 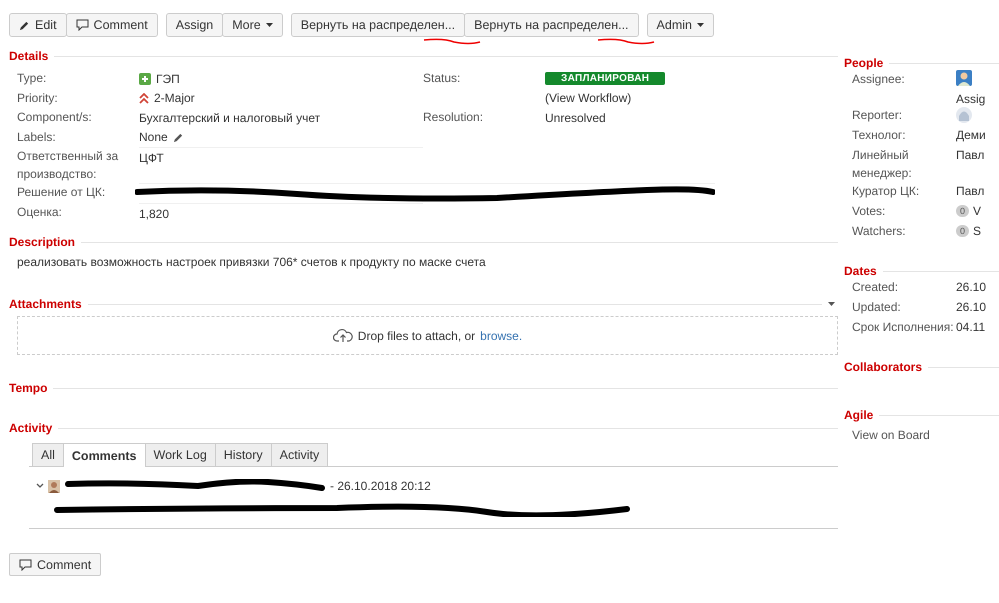 I want to click on field-label: Component/s:, so click(x=55, y=117).